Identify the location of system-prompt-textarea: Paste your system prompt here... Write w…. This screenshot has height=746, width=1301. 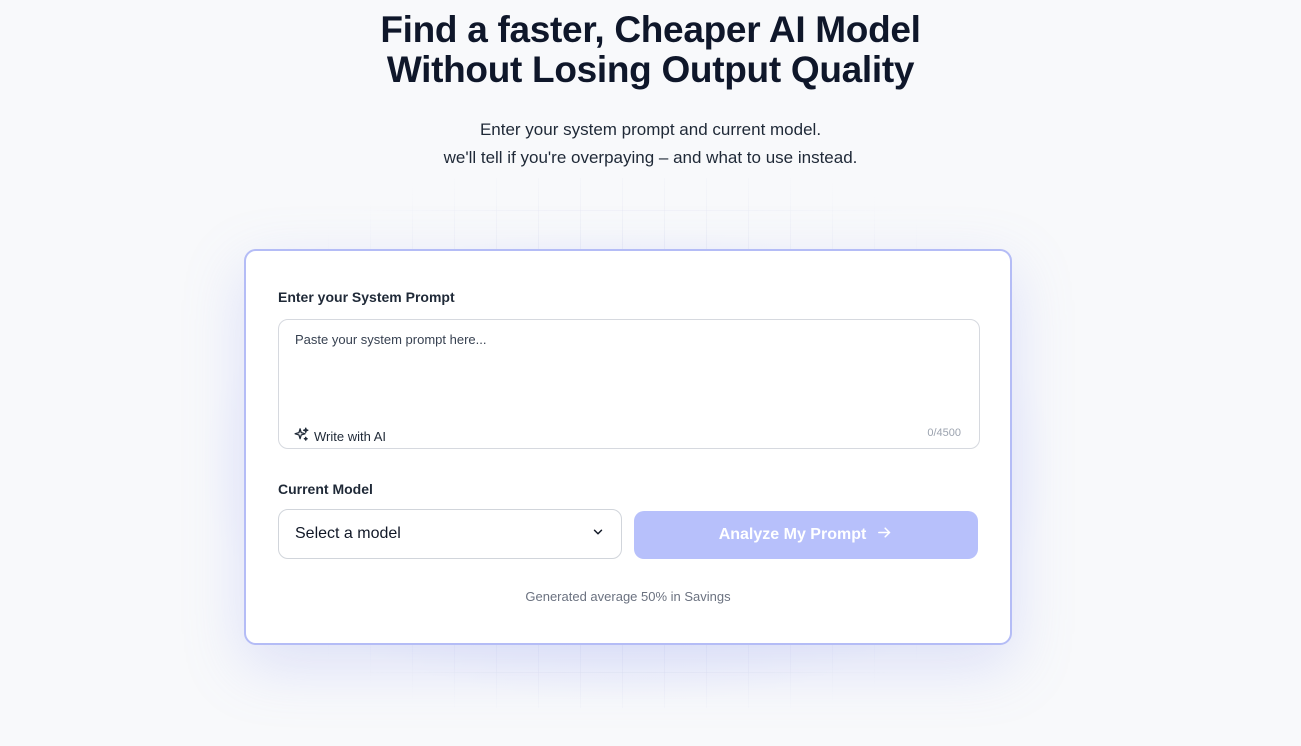
(629, 384).